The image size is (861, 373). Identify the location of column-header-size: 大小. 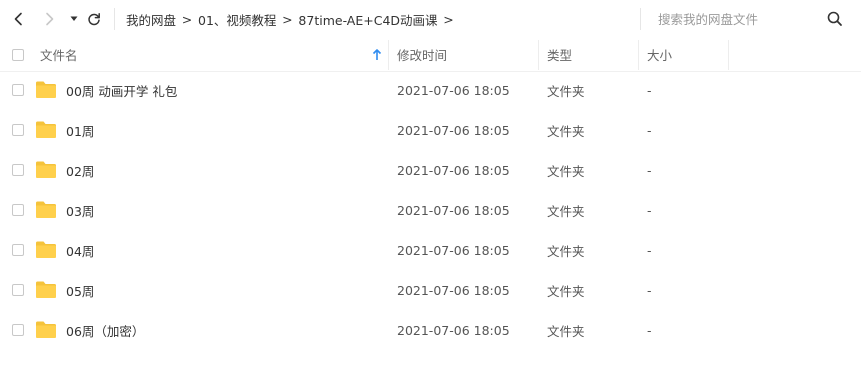
(659, 54).